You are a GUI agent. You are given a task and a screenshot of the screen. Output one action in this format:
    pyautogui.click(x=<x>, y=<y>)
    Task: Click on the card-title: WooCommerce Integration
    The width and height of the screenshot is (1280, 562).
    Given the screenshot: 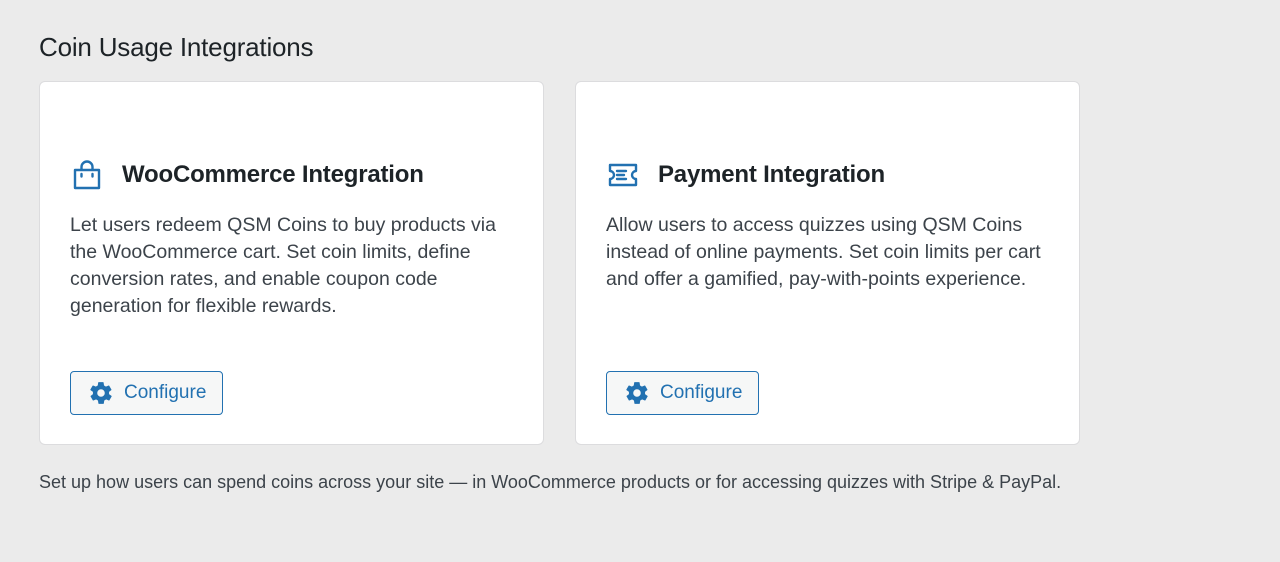 What is the action you would take?
    pyautogui.click(x=273, y=174)
    